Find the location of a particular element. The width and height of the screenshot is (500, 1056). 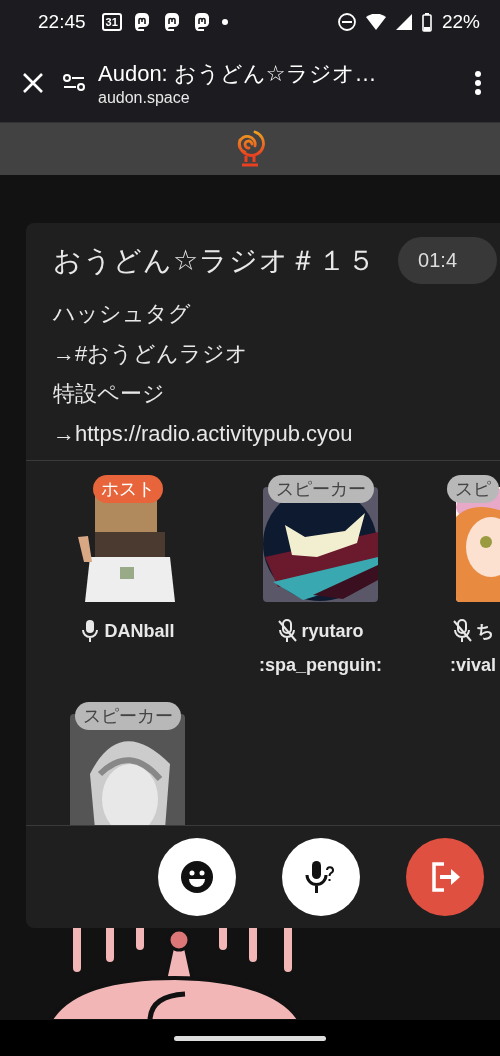

role-badge: ホスト is located at coordinates (127, 489).